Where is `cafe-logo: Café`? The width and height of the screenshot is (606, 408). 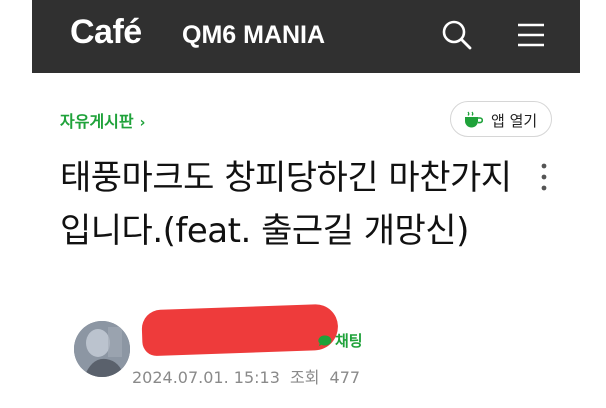 cafe-logo: Café is located at coordinates (106, 32).